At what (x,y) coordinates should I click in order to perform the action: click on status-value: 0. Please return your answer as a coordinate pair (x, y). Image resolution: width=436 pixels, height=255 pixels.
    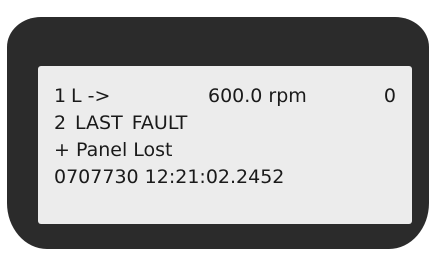
    Looking at the image, I should click on (389, 96).